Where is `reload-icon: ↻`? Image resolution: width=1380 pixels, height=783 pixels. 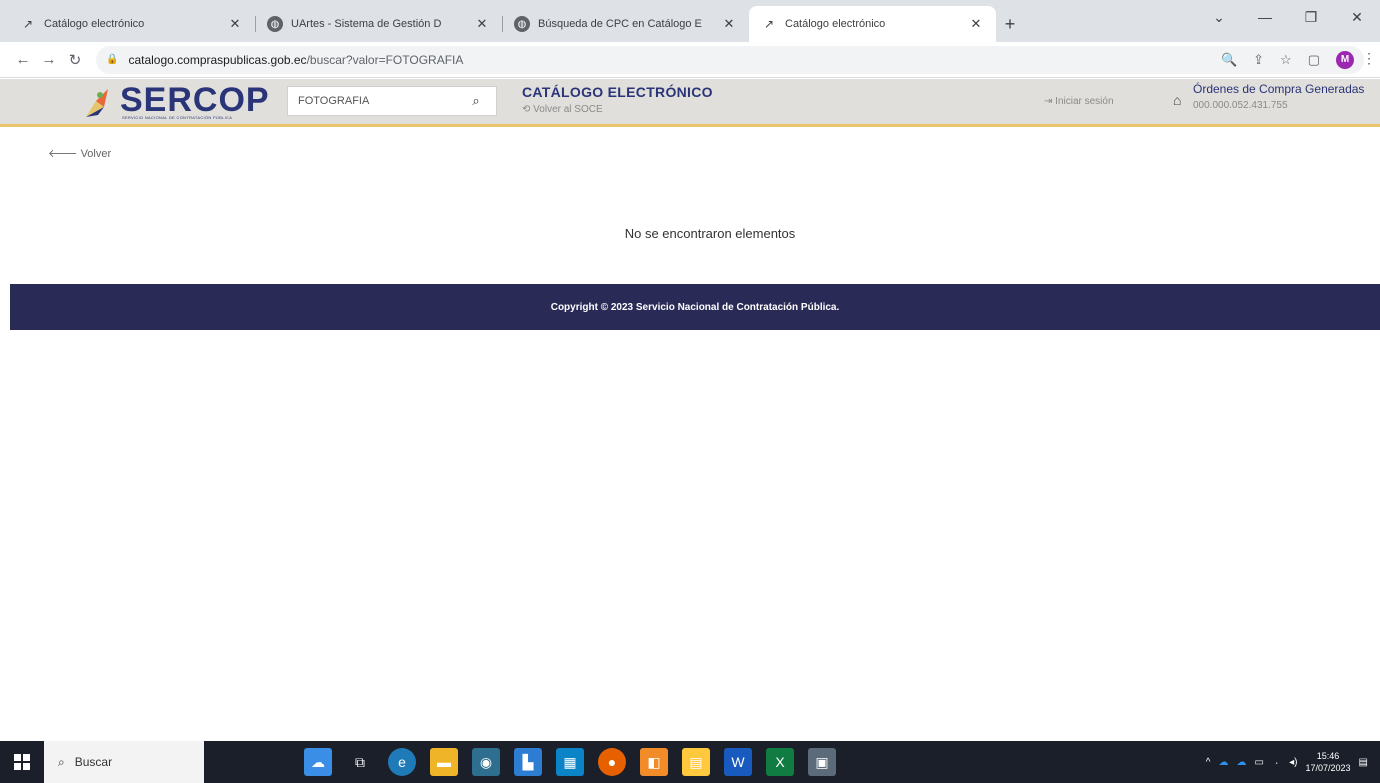 reload-icon: ↻ is located at coordinates (75, 60).